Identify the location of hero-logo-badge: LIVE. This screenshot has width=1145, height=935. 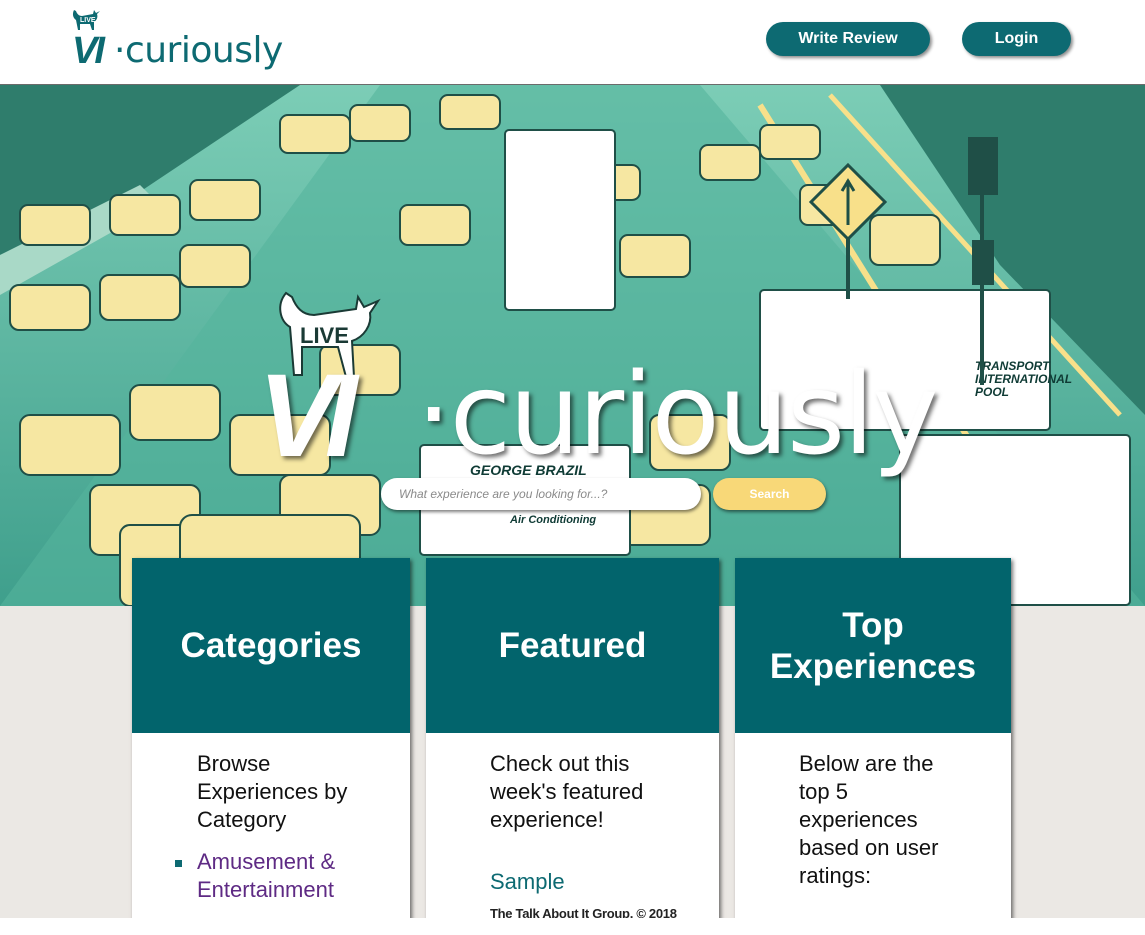
(324, 335).